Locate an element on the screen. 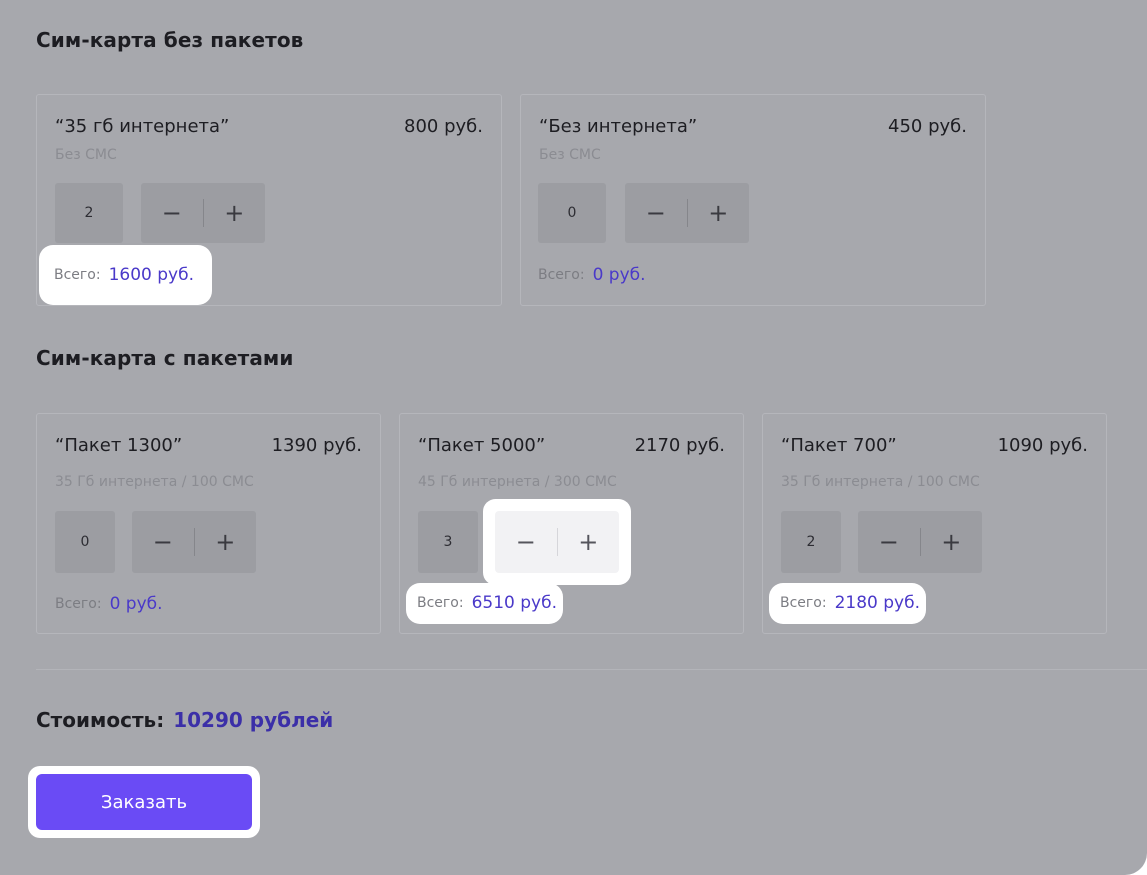 Image resolution: width=1147 pixels, height=875 pixels. total-amount: 6510 руб. is located at coordinates (514, 603).